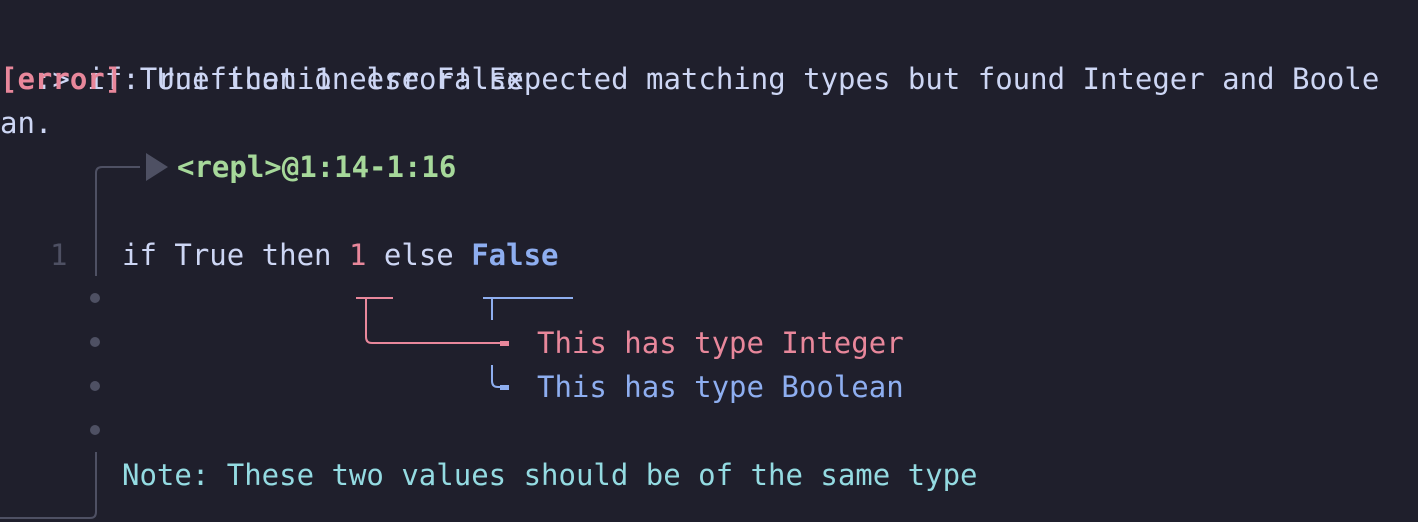 Image resolution: width=1418 pixels, height=522 pixels. I want to click on frame-bottom-connector, so click(48, 485).